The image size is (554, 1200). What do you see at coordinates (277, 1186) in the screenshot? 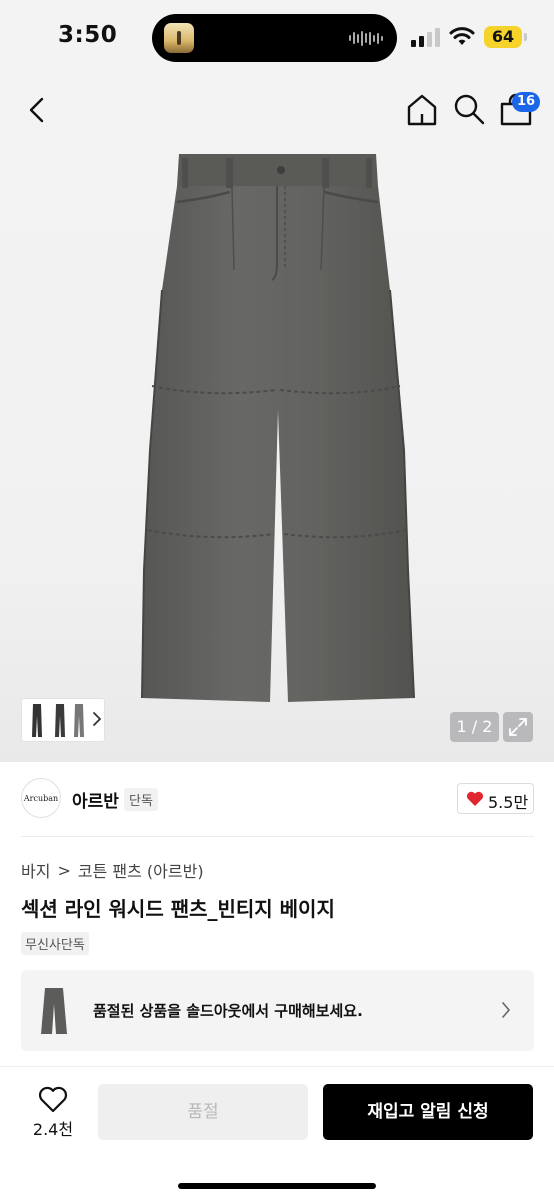
I see `home-indicator` at bounding box center [277, 1186].